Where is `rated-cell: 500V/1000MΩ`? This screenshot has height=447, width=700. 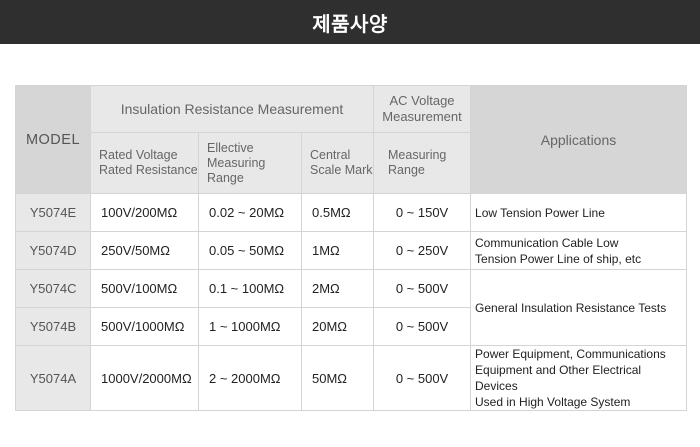 rated-cell: 500V/1000MΩ is located at coordinates (144, 326).